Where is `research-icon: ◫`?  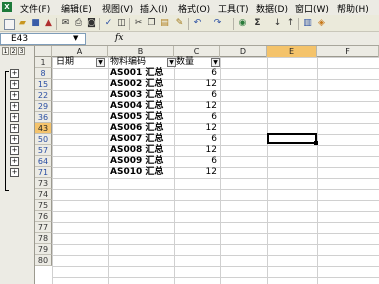
research-icon: ◫ is located at coordinates (121, 23).